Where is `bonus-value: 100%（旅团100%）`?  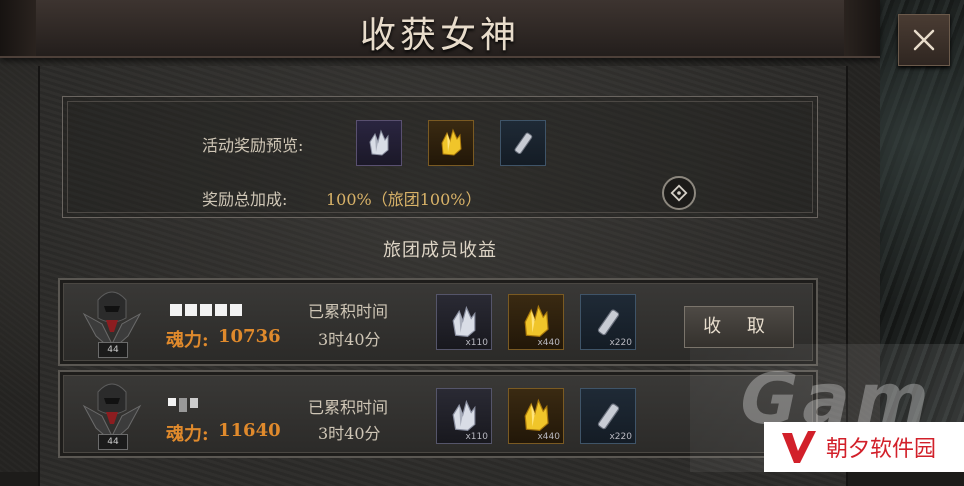
bonus-value: 100%（旅团100%） is located at coordinates (404, 199).